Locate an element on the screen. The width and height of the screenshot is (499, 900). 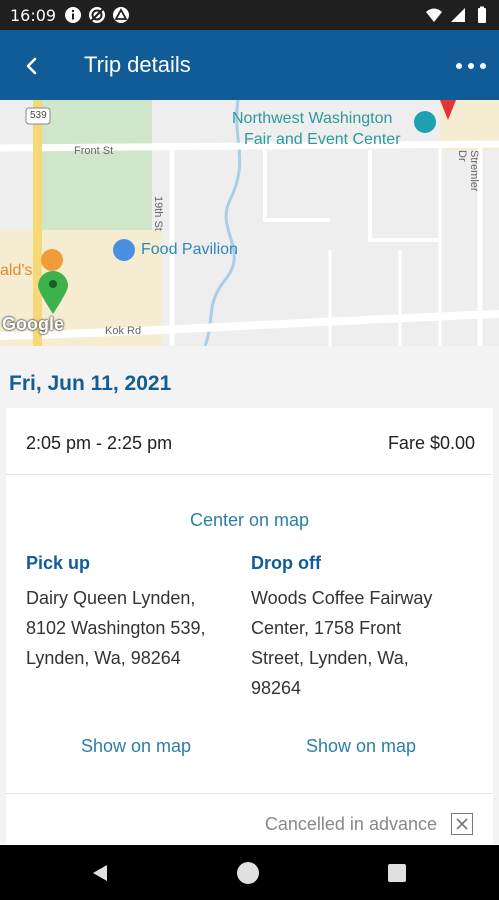
dropoff-address-line: Woods Coffee Fairway is located at coordinates (342, 598).